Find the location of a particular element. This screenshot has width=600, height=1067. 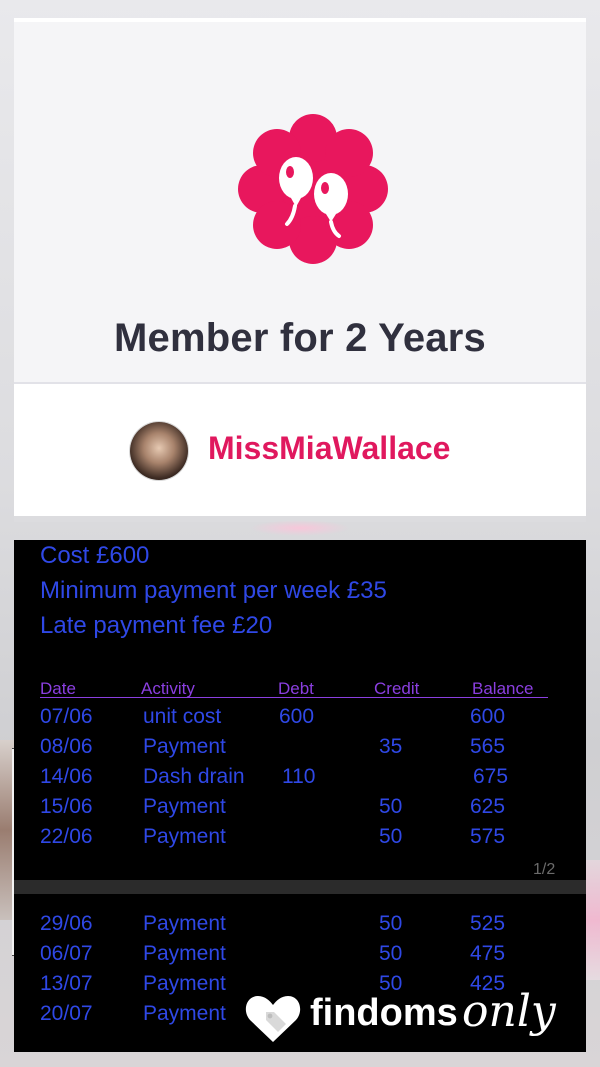

username-link: MissMiaWallace is located at coordinates (329, 448).